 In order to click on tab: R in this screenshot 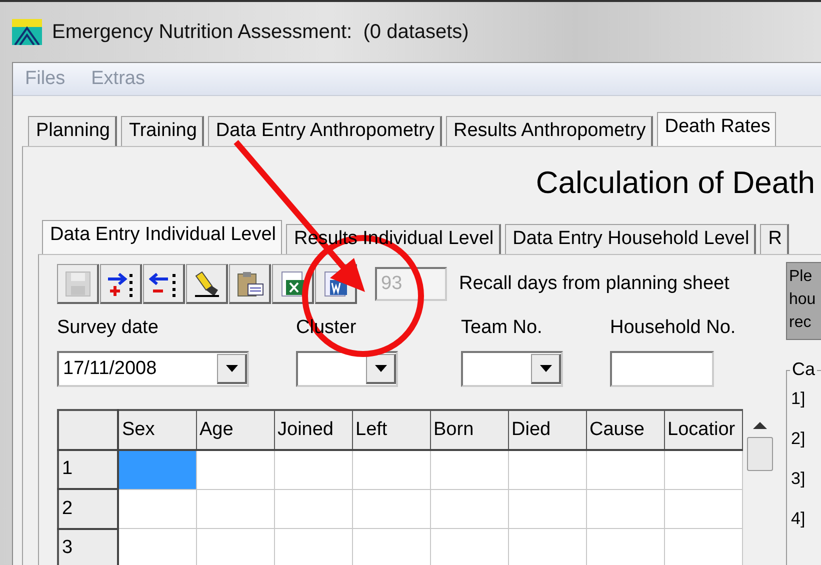, I will do `click(774, 239)`.